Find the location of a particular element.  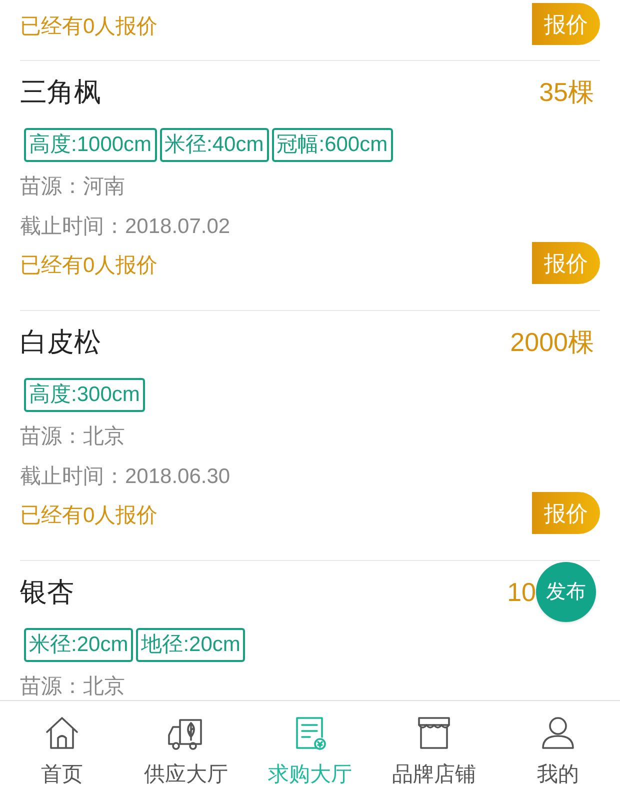

plant-name: 三角枫 is located at coordinates (60, 92).